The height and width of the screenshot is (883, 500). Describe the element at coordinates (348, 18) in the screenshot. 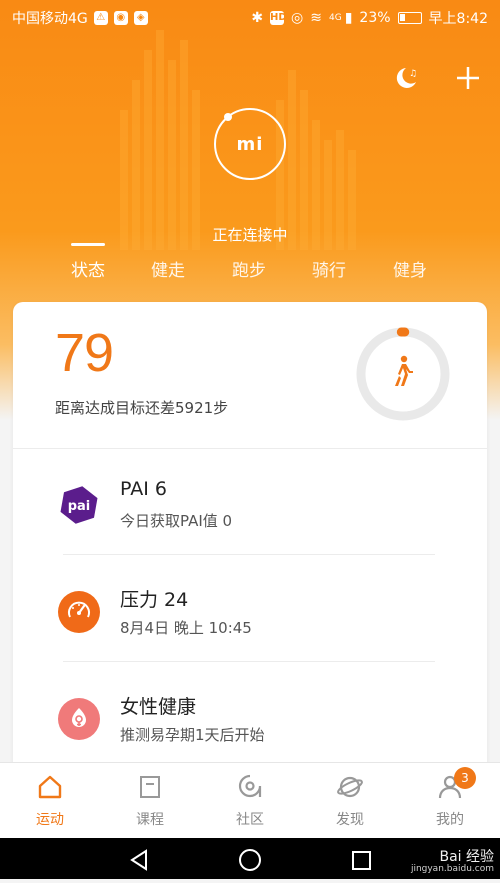

I see `signal-icon: ▮` at that location.